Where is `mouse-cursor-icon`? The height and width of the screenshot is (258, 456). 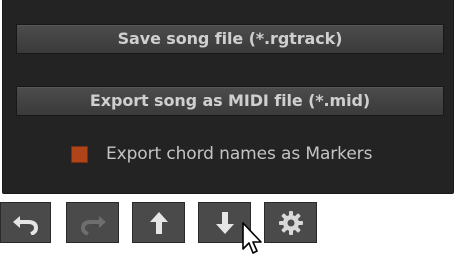 mouse-cursor-icon is located at coordinates (252, 238).